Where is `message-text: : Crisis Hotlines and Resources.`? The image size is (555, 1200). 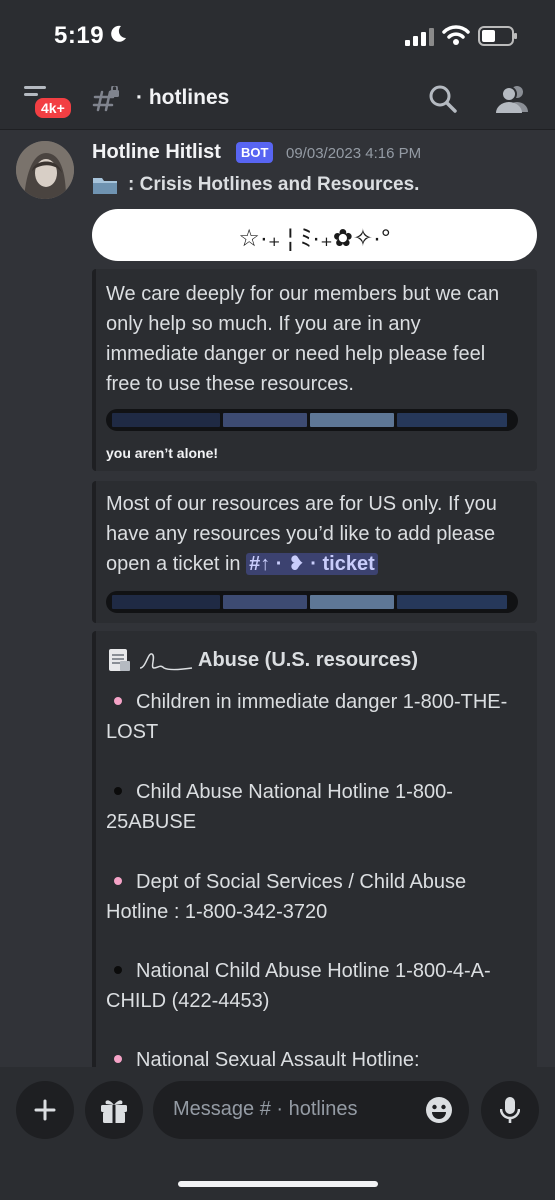 message-text: : Crisis Hotlines and Resources. is located at coordinates (274, 184).